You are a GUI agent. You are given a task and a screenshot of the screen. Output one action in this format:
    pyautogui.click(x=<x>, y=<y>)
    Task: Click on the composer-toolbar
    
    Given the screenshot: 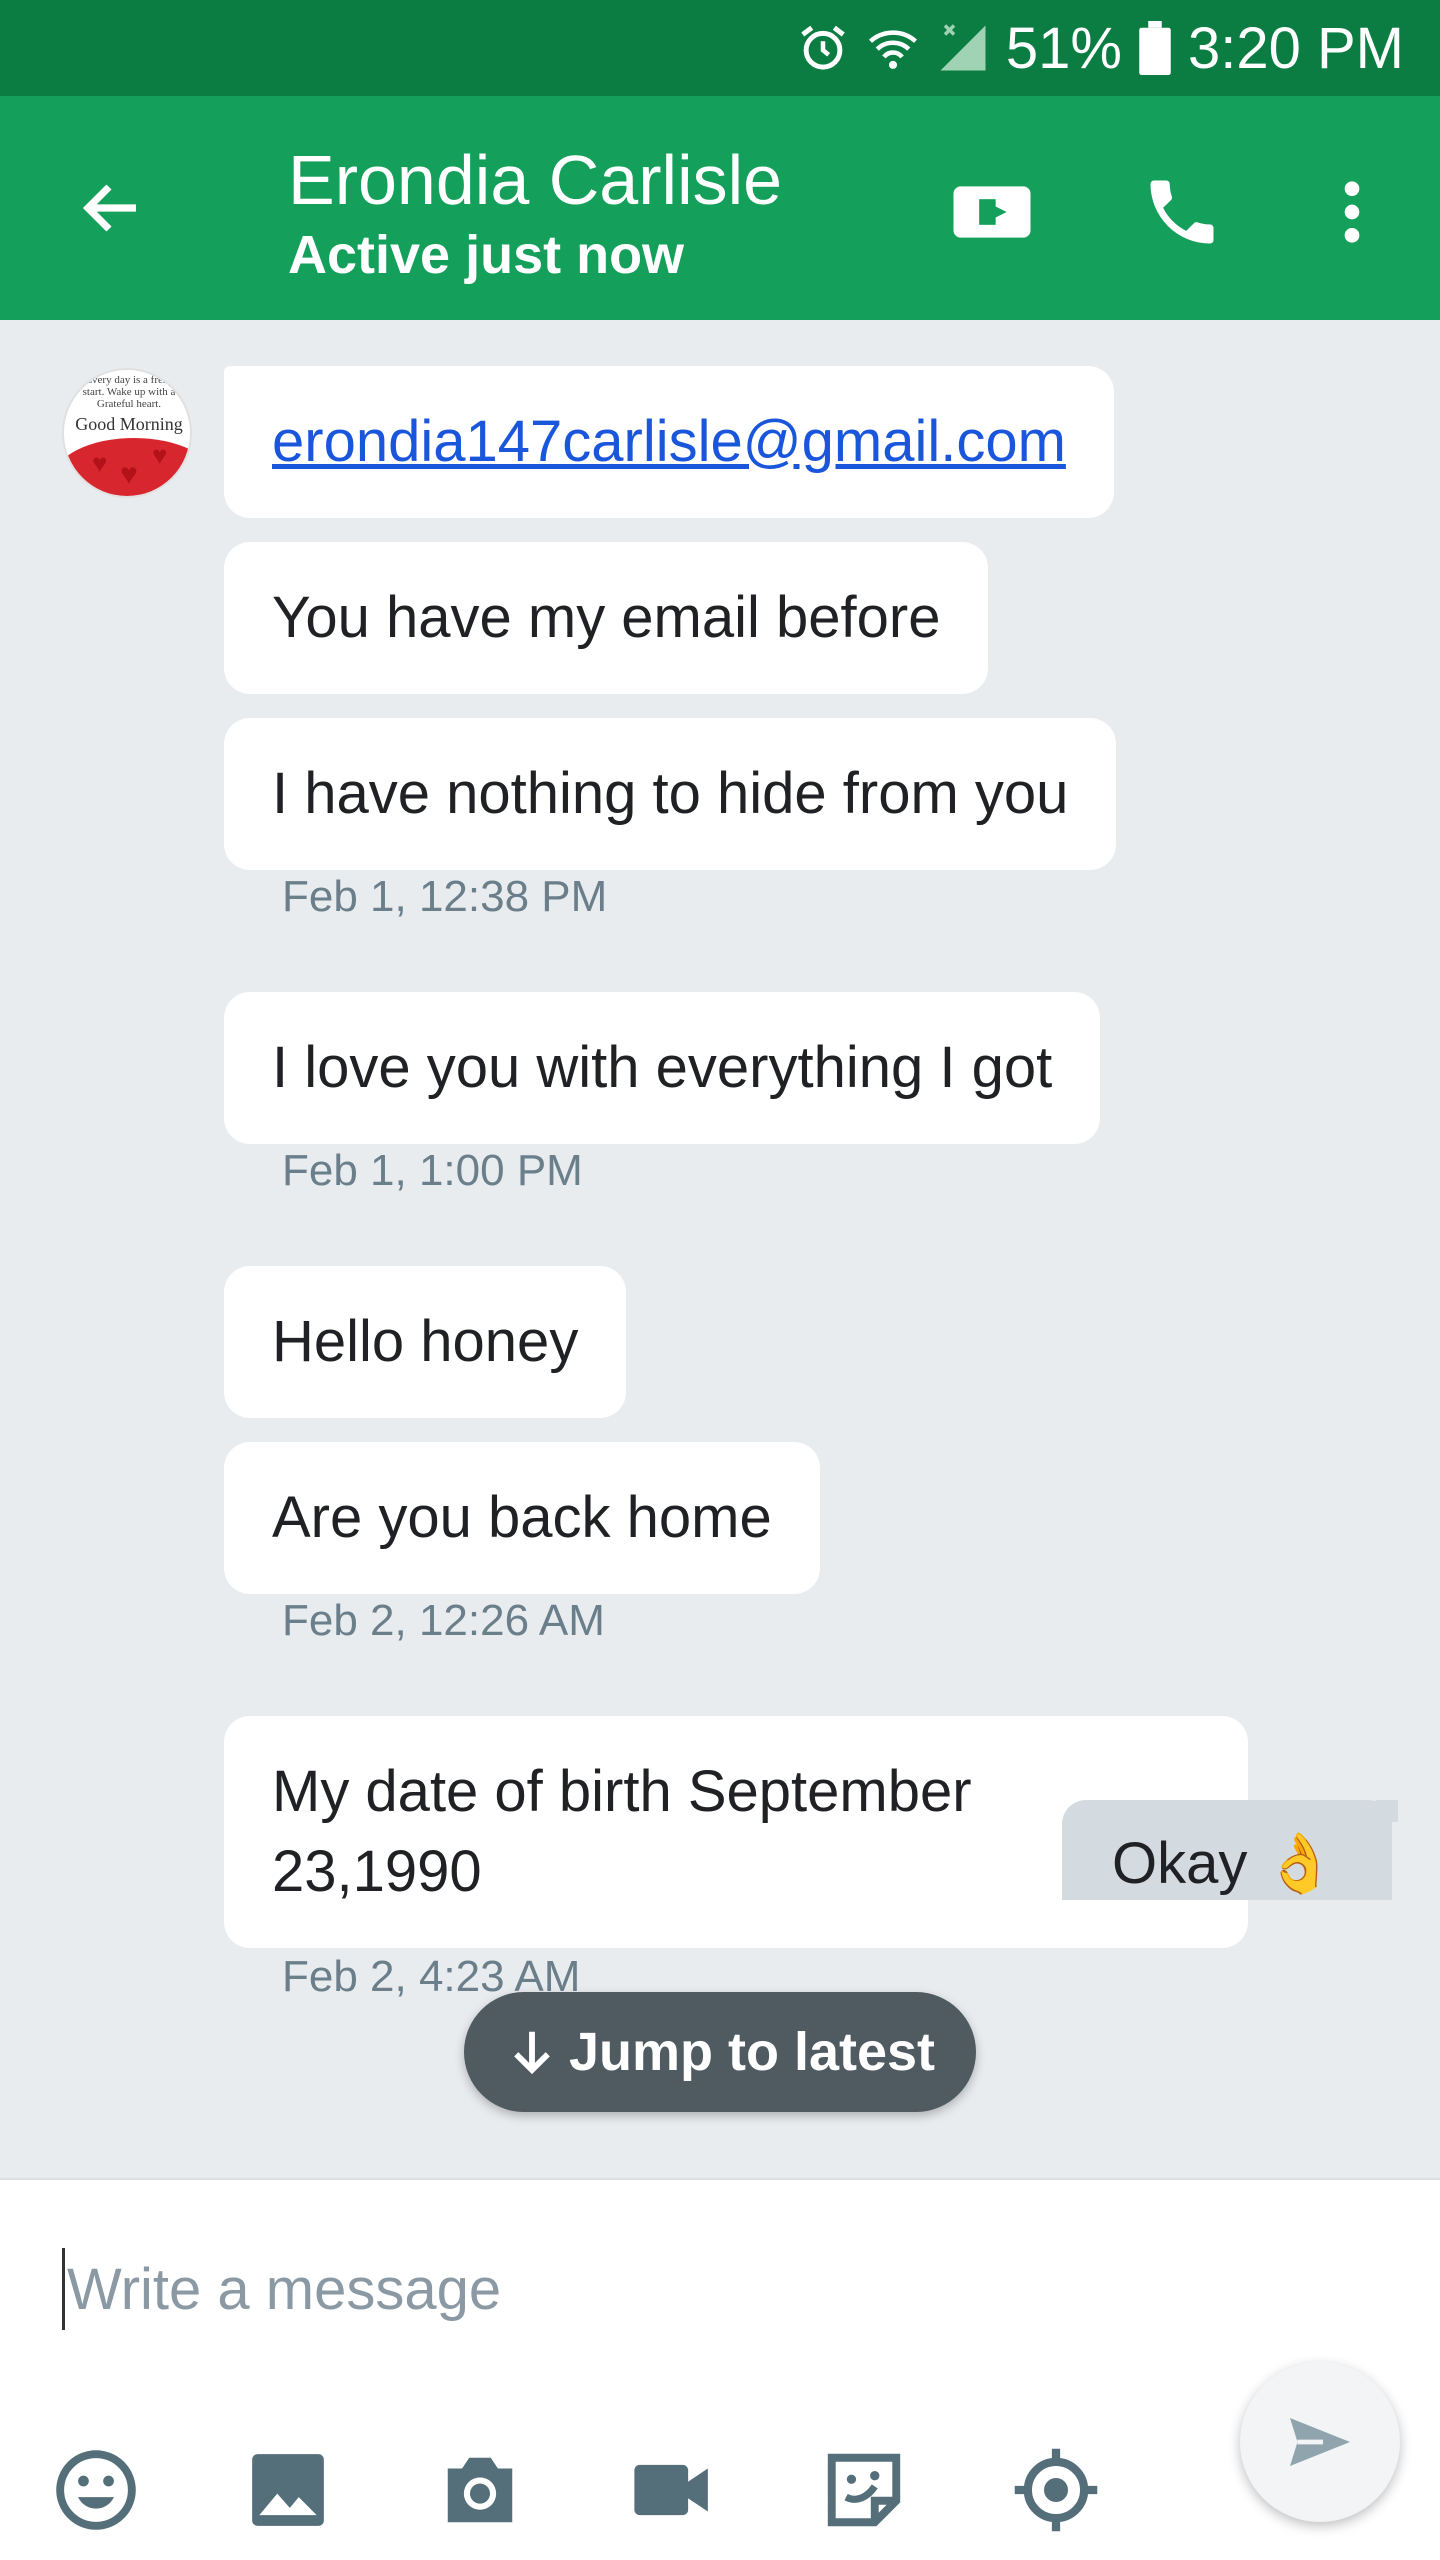 What is the action you would take?
    pyautogui.click(x=720, y=2495)
    